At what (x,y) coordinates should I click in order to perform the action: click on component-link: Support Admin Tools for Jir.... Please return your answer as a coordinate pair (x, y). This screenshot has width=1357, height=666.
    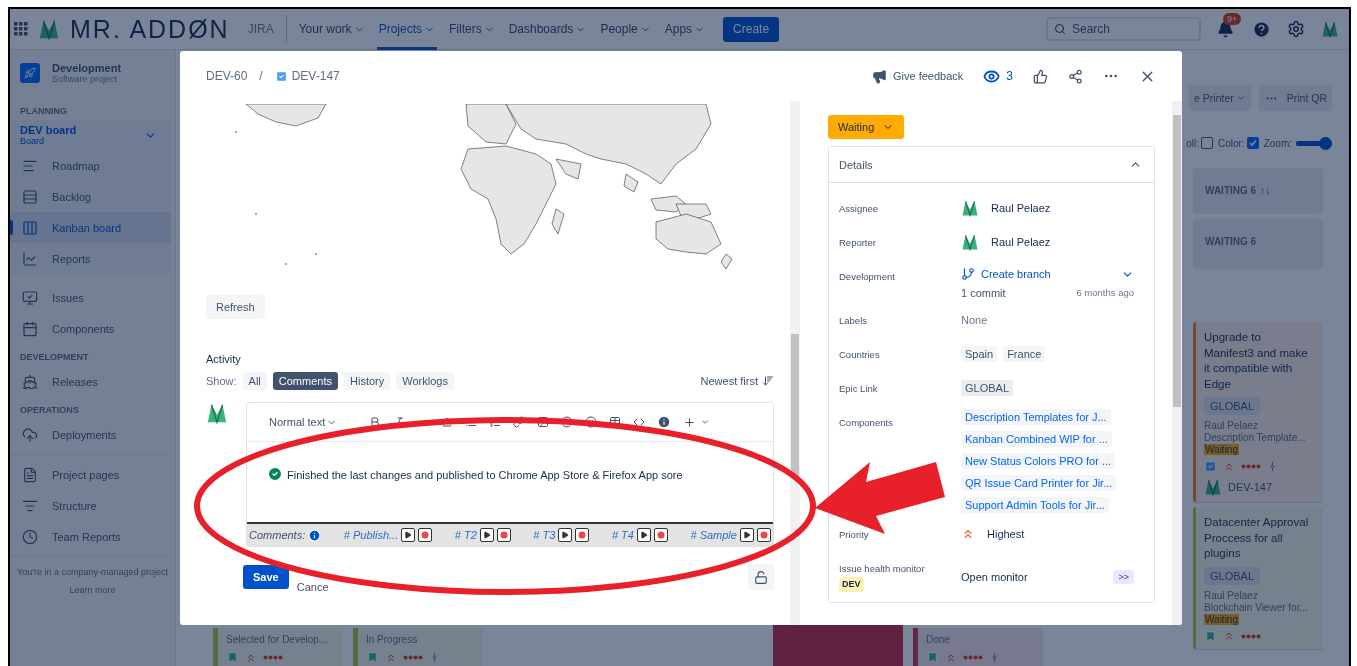
    Looking at the image, I should click on (1035, 505).